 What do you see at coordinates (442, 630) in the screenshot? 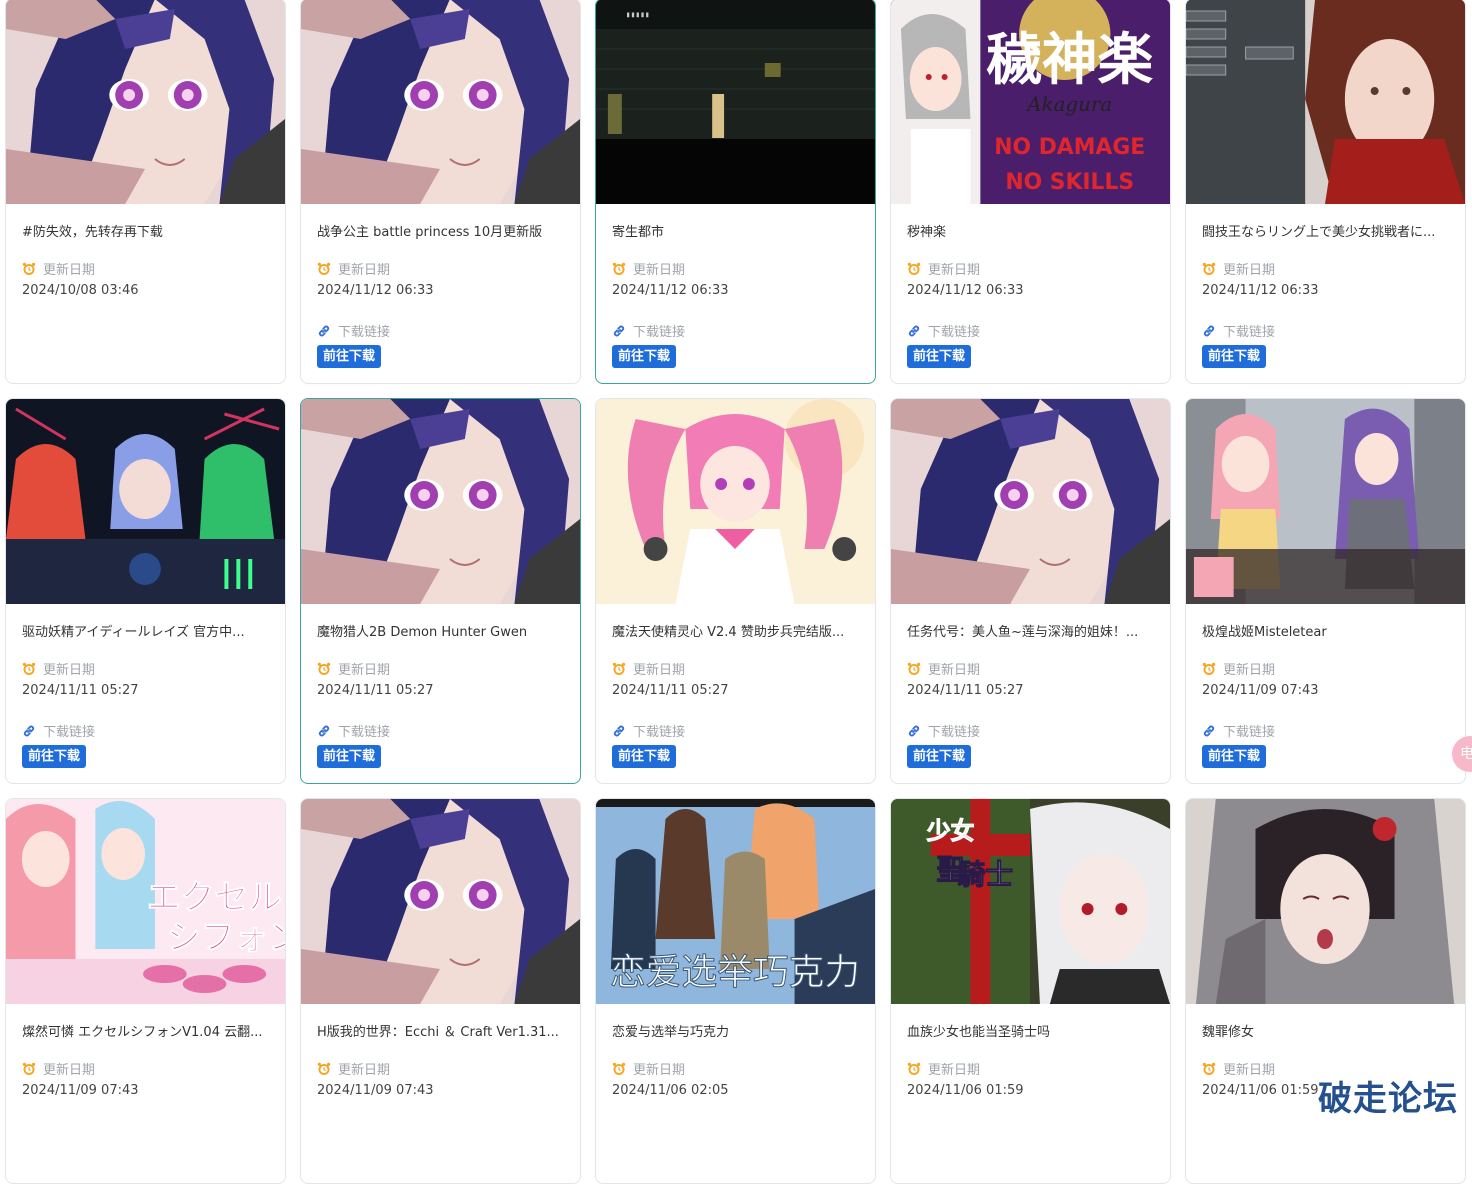
I see `card-title: 魔物猎人2B Demon Hunter Gwen` at bounding box center [442, 630].